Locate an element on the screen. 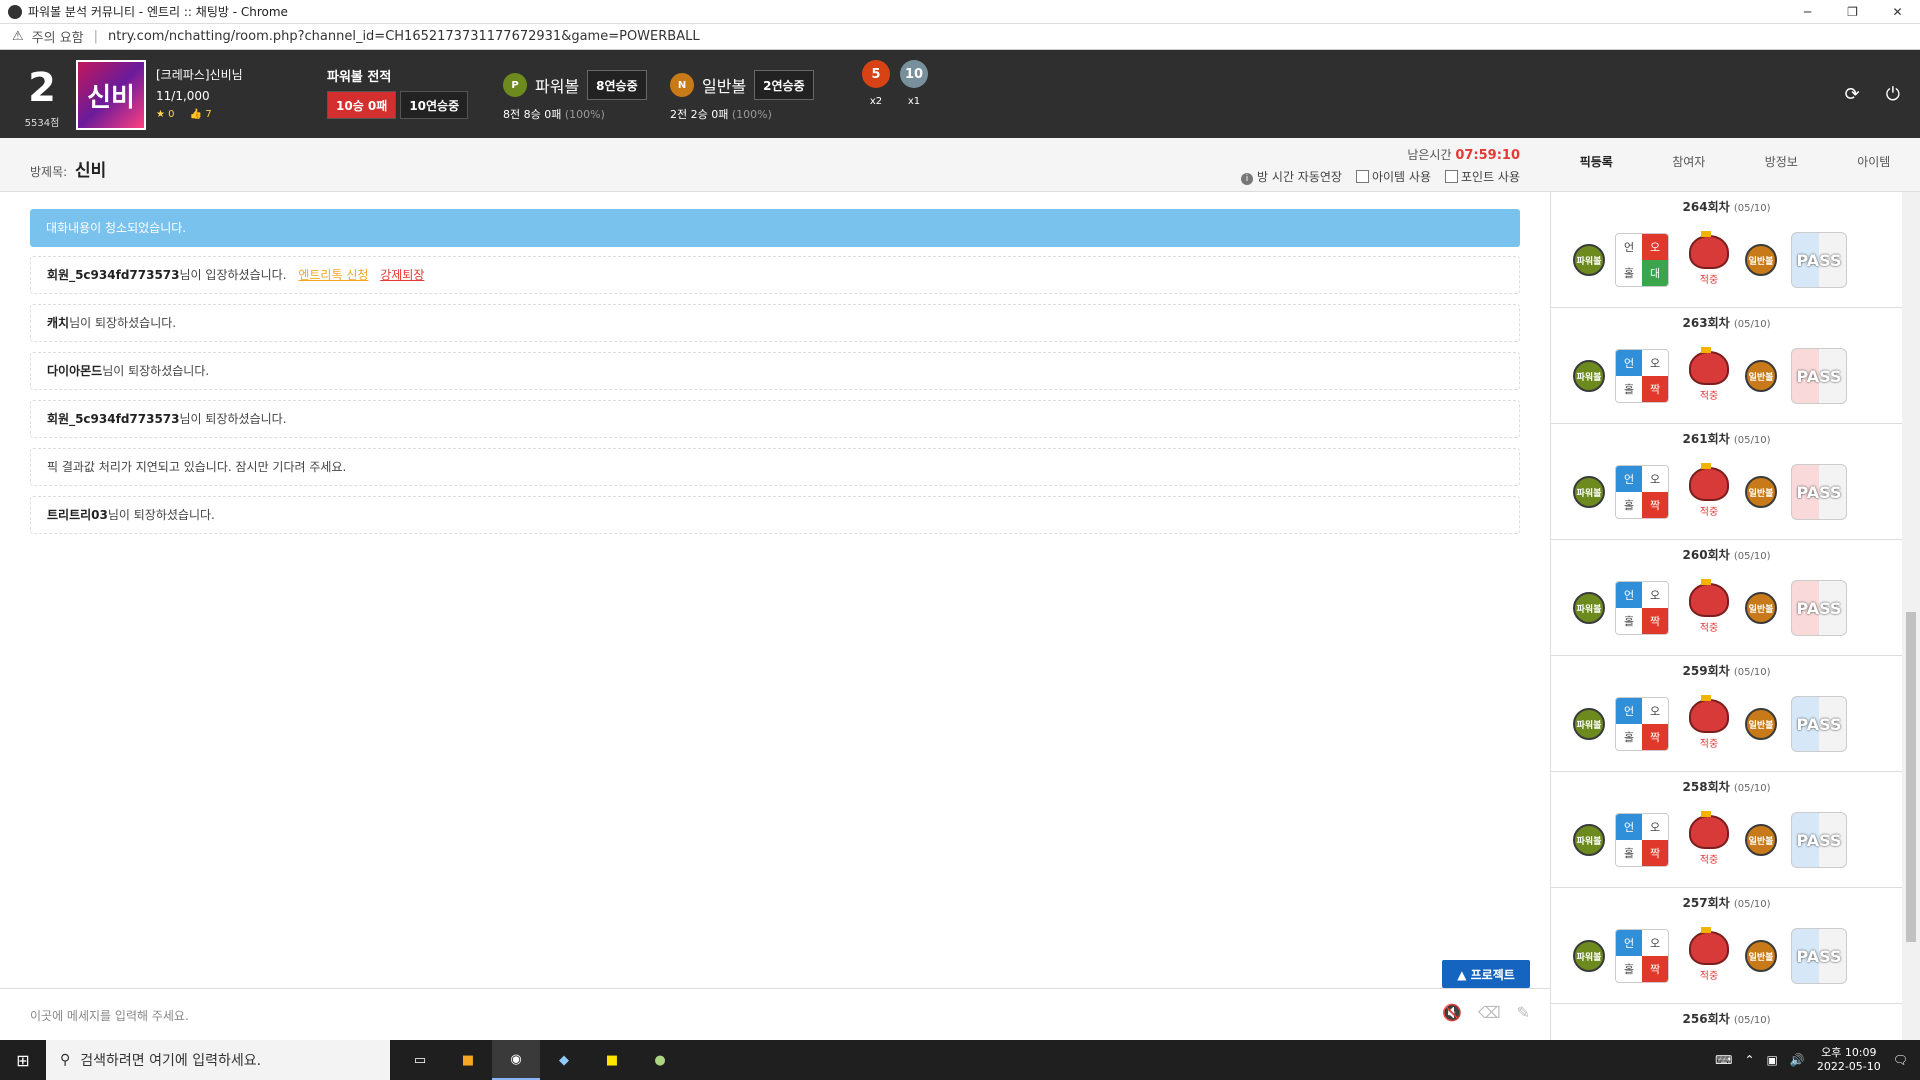 Image resolution: width=1920 pixels, height=1080 pixels. minimize-button: ─ is located at coordinates (1807, 12).